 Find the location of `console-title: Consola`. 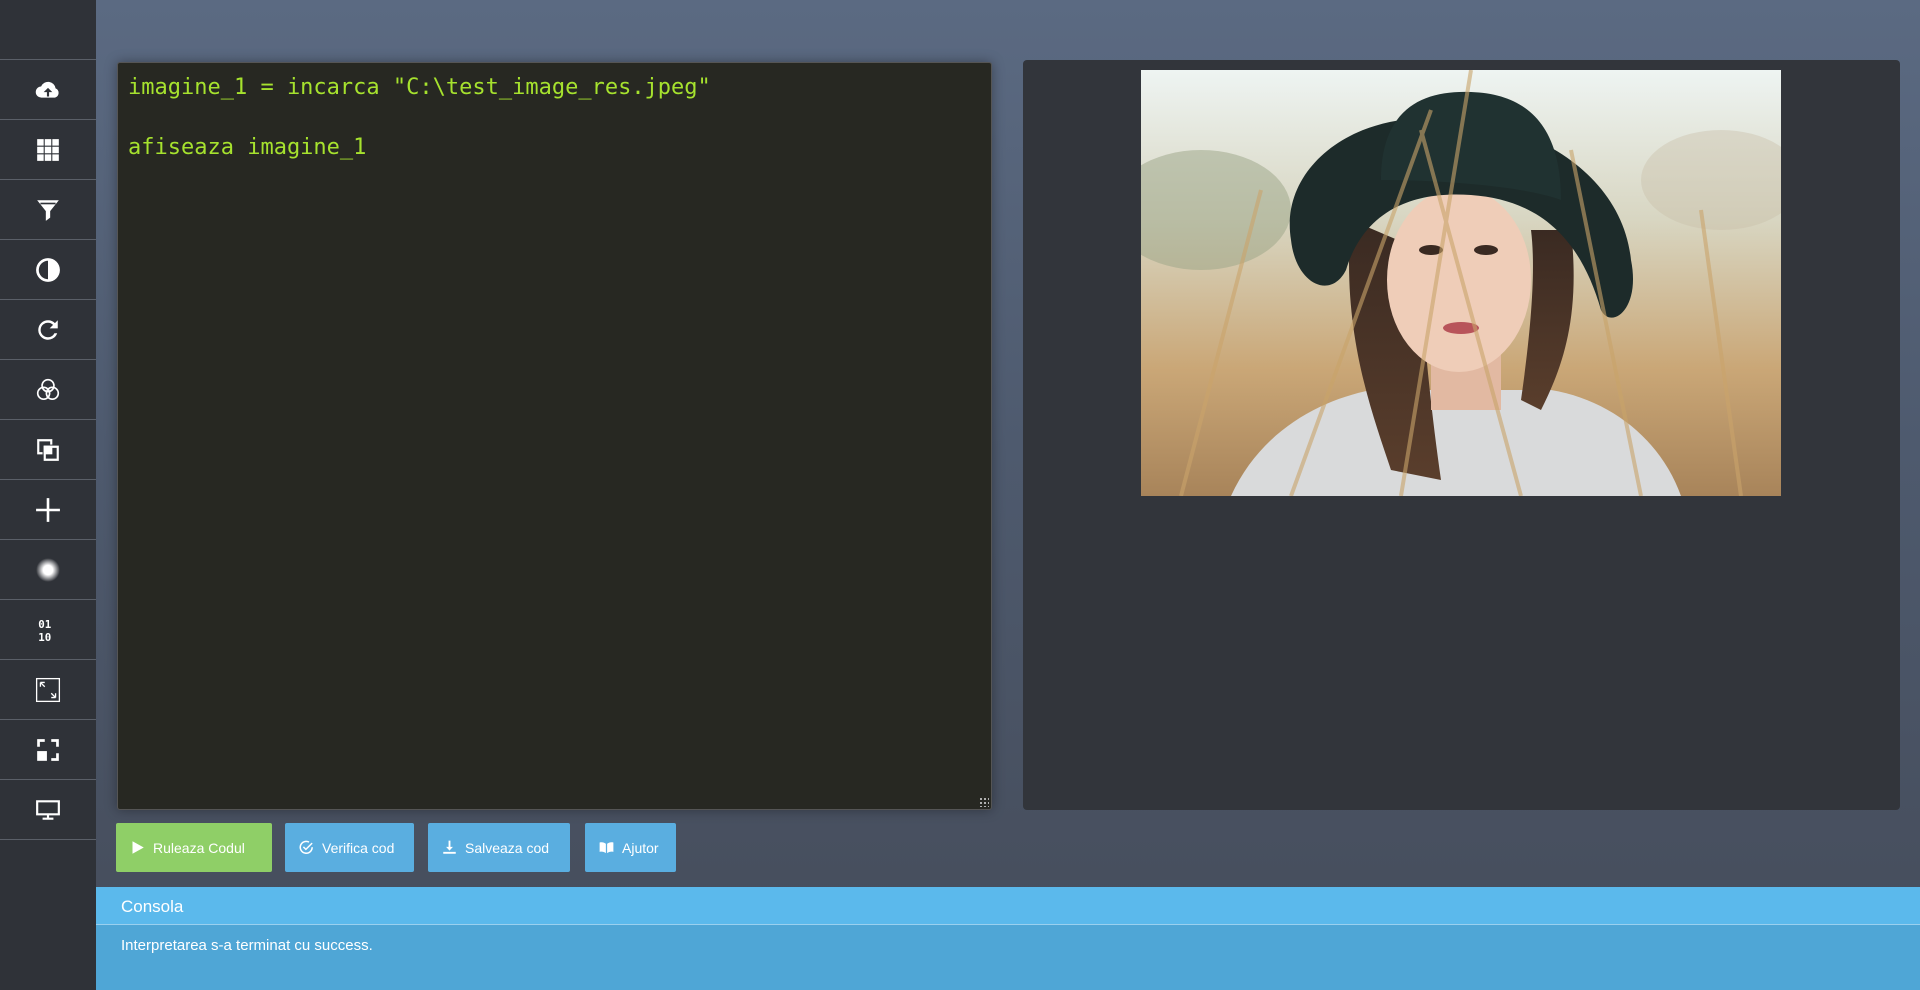

console-title: Consola is located at coordinates (1008, 906).